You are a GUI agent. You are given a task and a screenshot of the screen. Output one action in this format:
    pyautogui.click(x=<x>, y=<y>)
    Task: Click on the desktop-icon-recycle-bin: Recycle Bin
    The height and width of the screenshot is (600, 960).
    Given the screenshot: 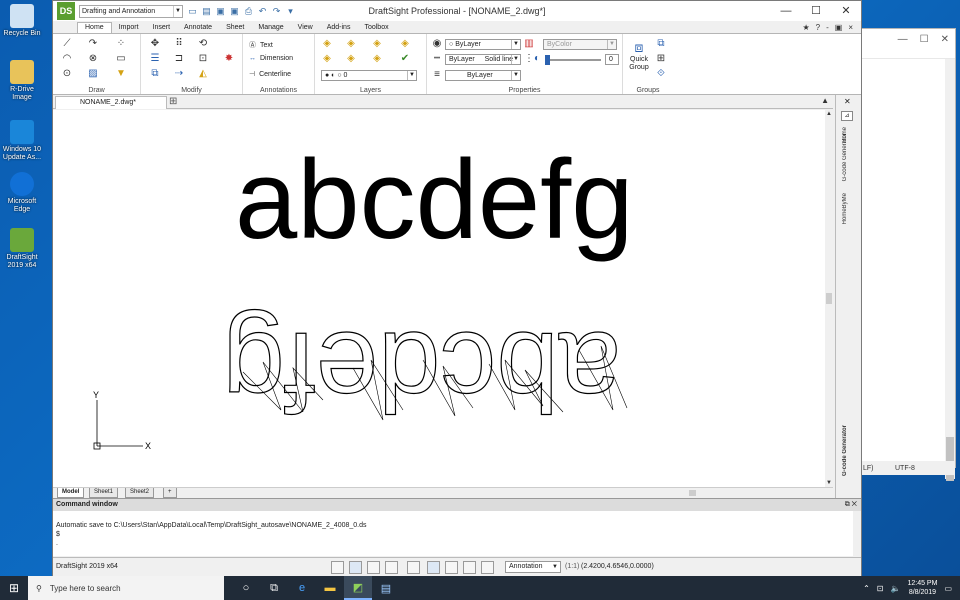 What is the action you would take?
    pyautogui.click(x=22, y=21)
    